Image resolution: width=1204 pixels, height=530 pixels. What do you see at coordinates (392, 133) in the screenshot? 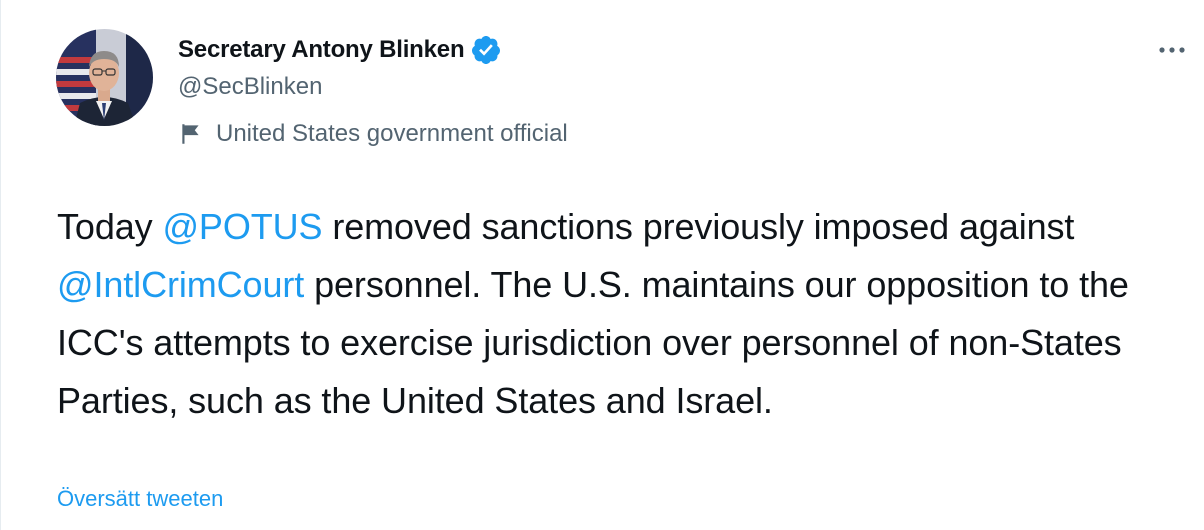
I see `government-label-text: United States government official` at bounding box center [392, 133].